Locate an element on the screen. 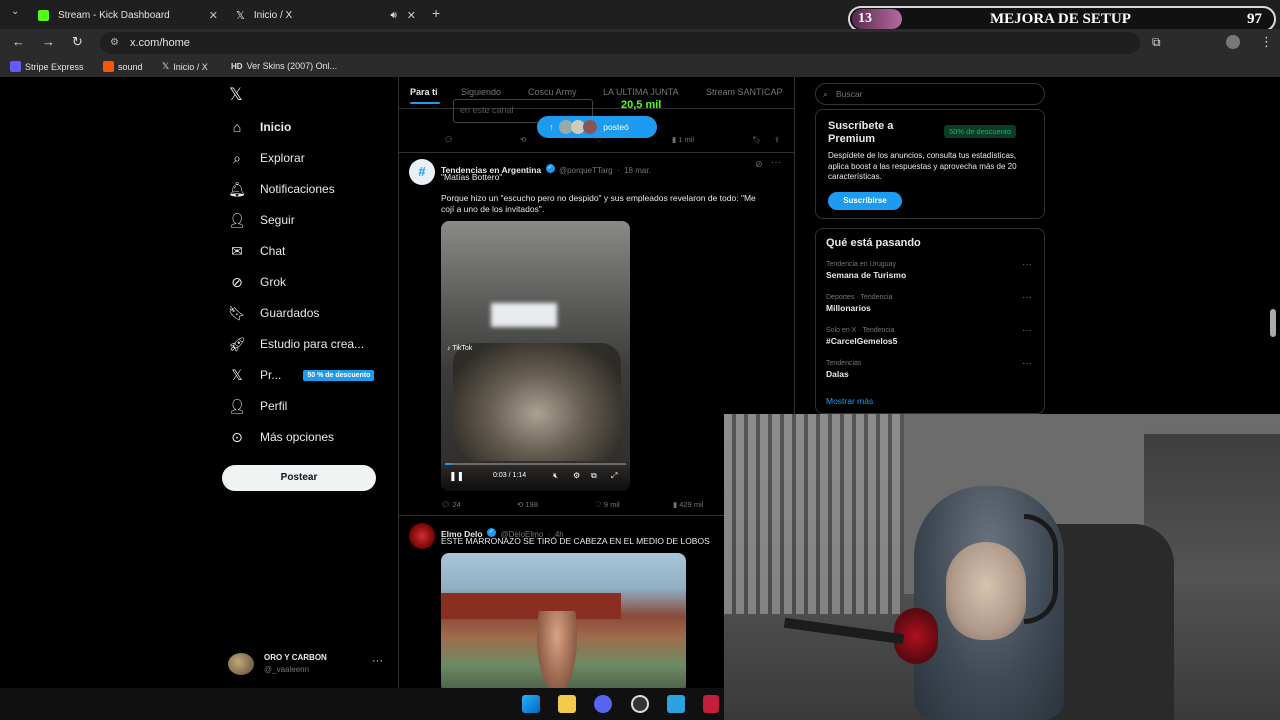 The image size is (1280, 720). views-button: ▮ 429 mil is located at coordinates (688, 504).